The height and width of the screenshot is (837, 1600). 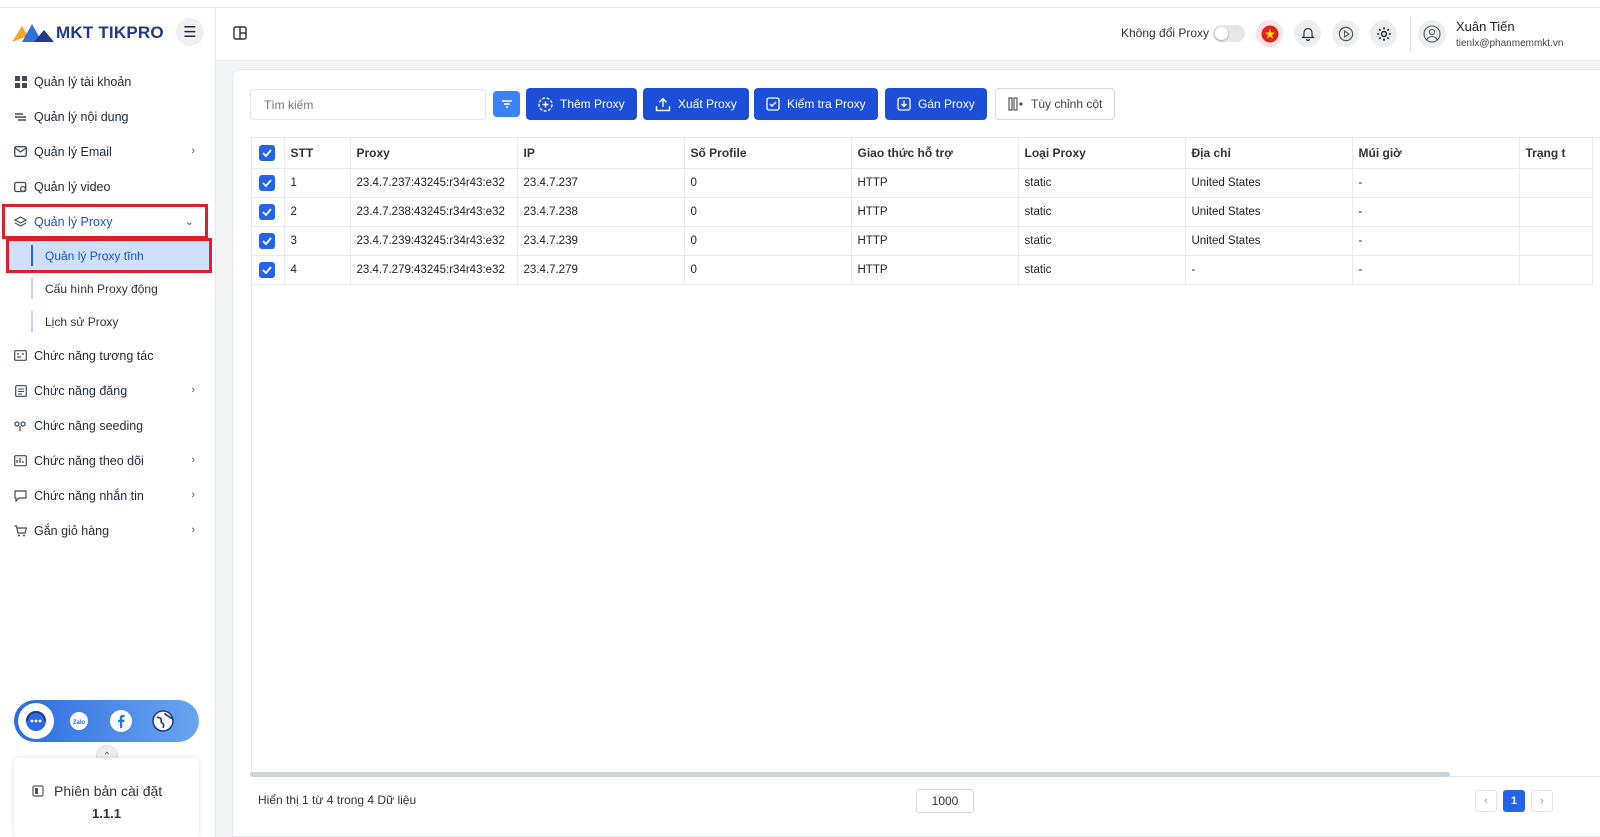 I want to click on sidebar-subitem-proxy-history: Lịch sử Proxy, so click(x=107, y=321).